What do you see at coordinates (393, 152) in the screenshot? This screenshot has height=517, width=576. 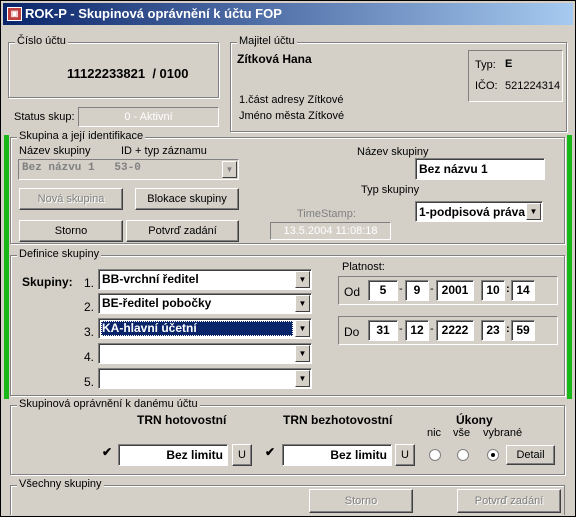 I see `name-label: Název skupiny` at bounding box center [393, 152].